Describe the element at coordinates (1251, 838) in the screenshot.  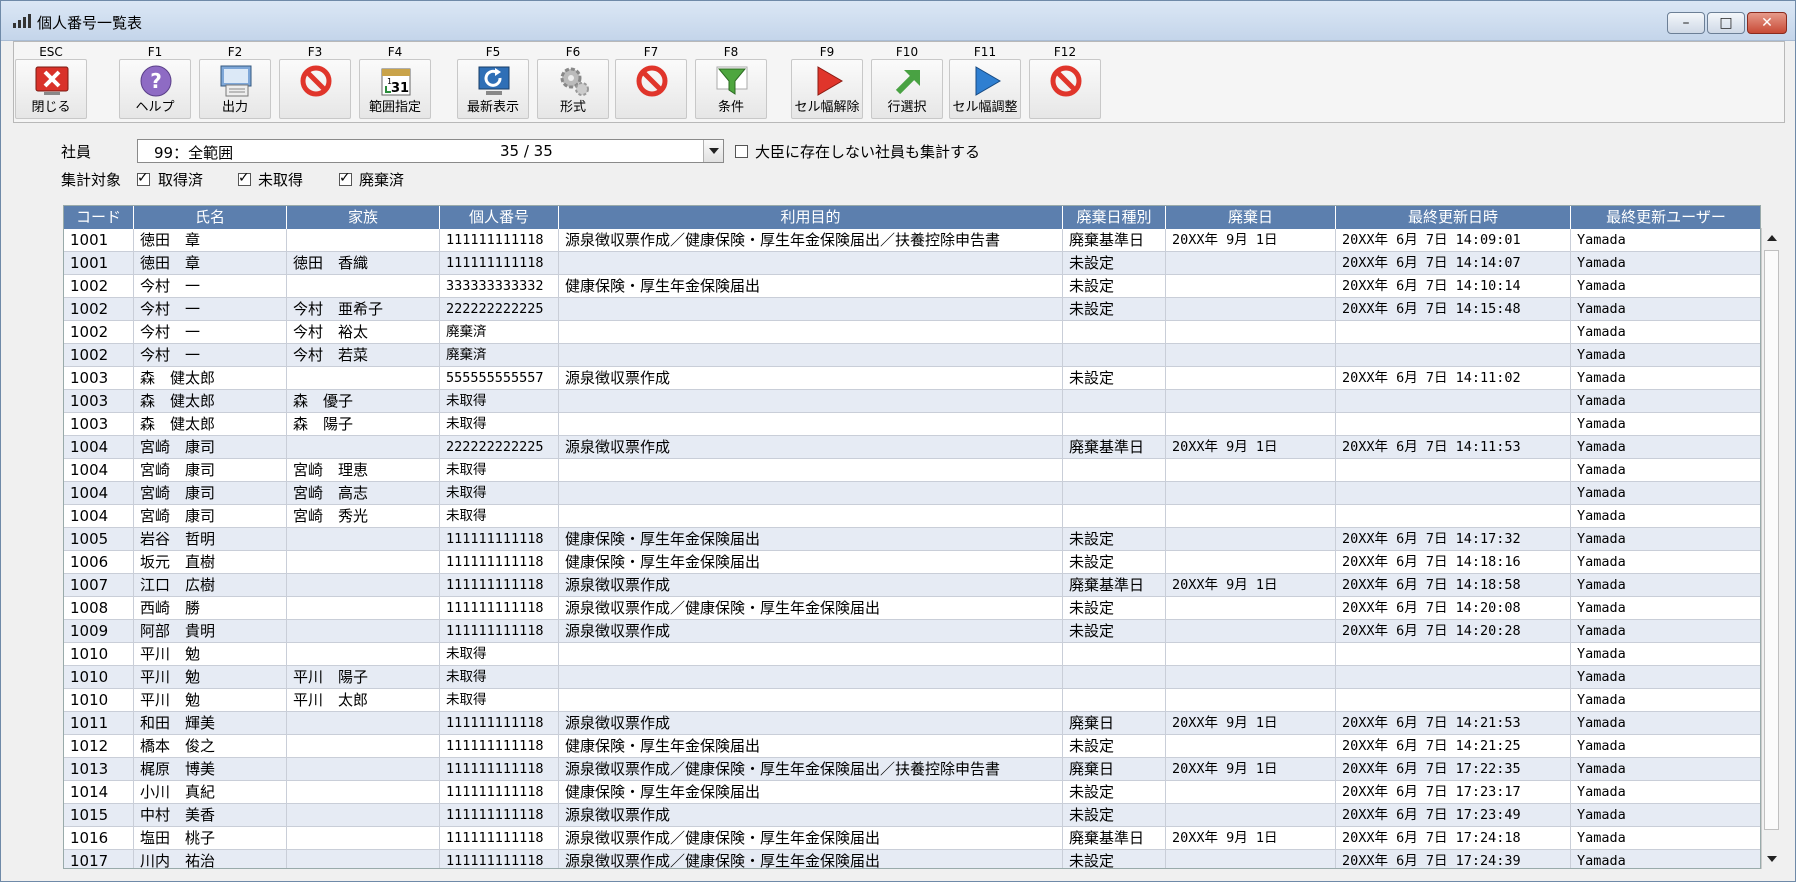
I see `cell-discard-date: 20XX年 9月 1日` at that location.